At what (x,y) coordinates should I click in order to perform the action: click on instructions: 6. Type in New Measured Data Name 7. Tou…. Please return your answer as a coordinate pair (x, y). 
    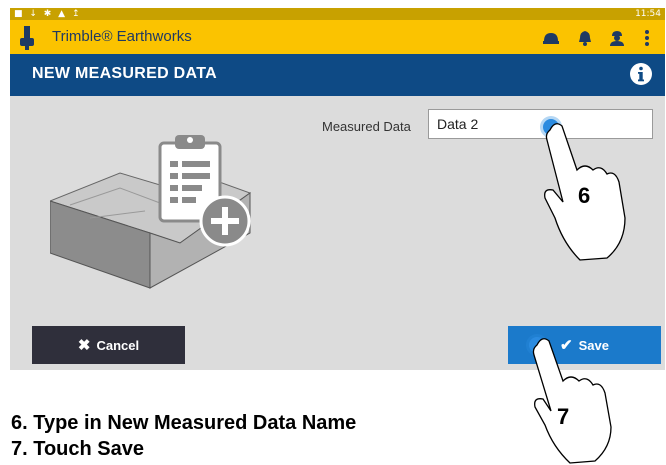
    Looking at the image, I should click on (183, 436).